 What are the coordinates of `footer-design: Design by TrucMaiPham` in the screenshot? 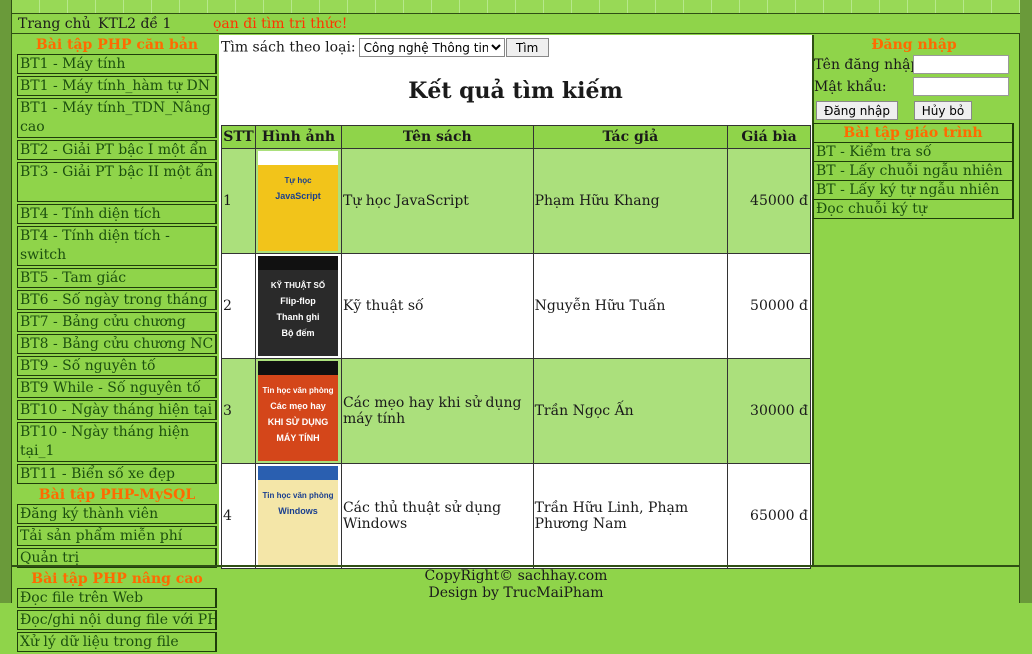 It's located at (516, 593).